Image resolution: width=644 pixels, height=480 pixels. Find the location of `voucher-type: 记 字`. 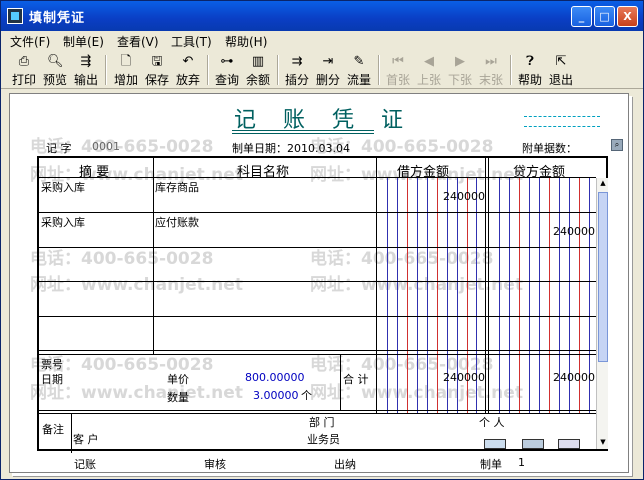

voucher-type: 记 字 is located at coordinates (59, 148).